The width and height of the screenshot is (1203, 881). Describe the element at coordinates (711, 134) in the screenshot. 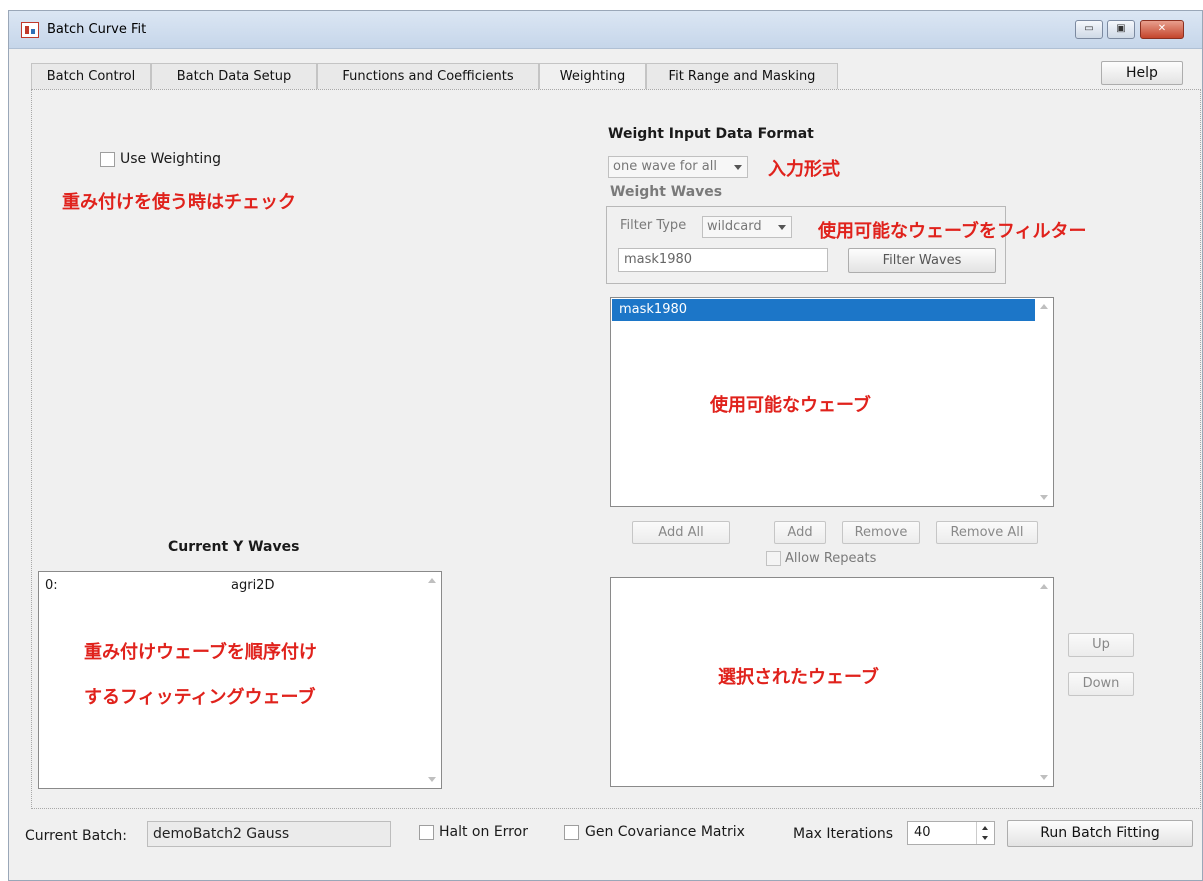

I see `weight-input-format-title: Weight Input Data Format` at that location.